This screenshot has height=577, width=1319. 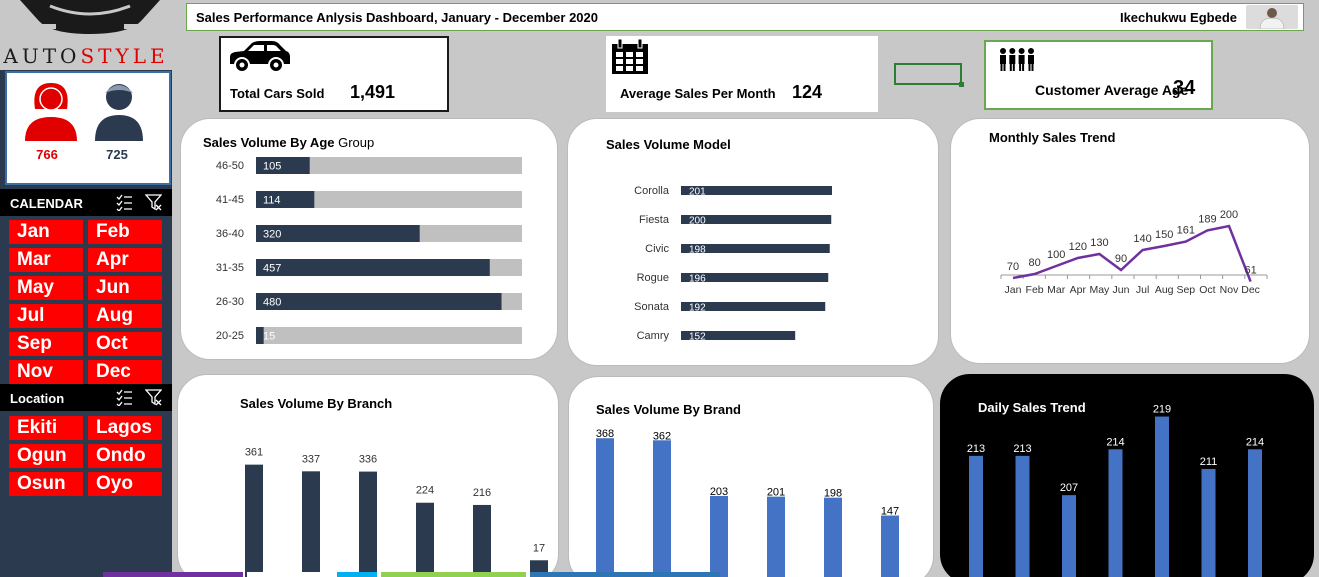 What do you see at coordinates (697, 337) in the screenshot?
I see `data-label: 152` at bounding box center [697, 337].